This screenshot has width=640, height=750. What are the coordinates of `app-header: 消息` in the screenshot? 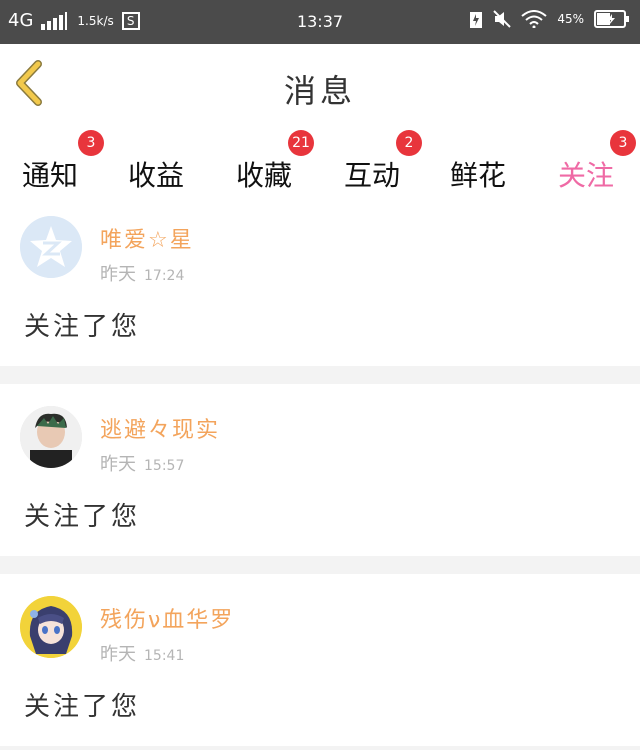 It's located at (320, 83).